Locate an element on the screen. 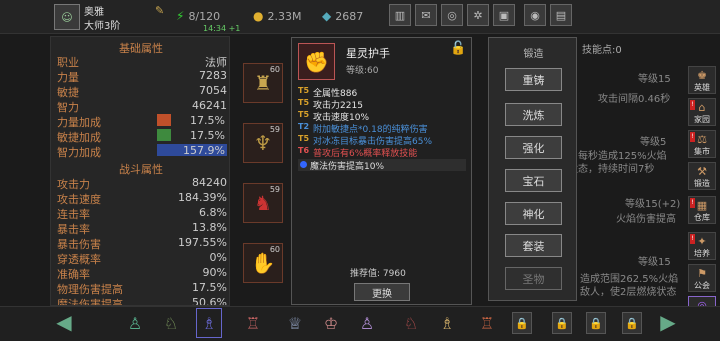  sidebar-item-market: ! ⚖ 集市 is located at coordinates (702, 144).